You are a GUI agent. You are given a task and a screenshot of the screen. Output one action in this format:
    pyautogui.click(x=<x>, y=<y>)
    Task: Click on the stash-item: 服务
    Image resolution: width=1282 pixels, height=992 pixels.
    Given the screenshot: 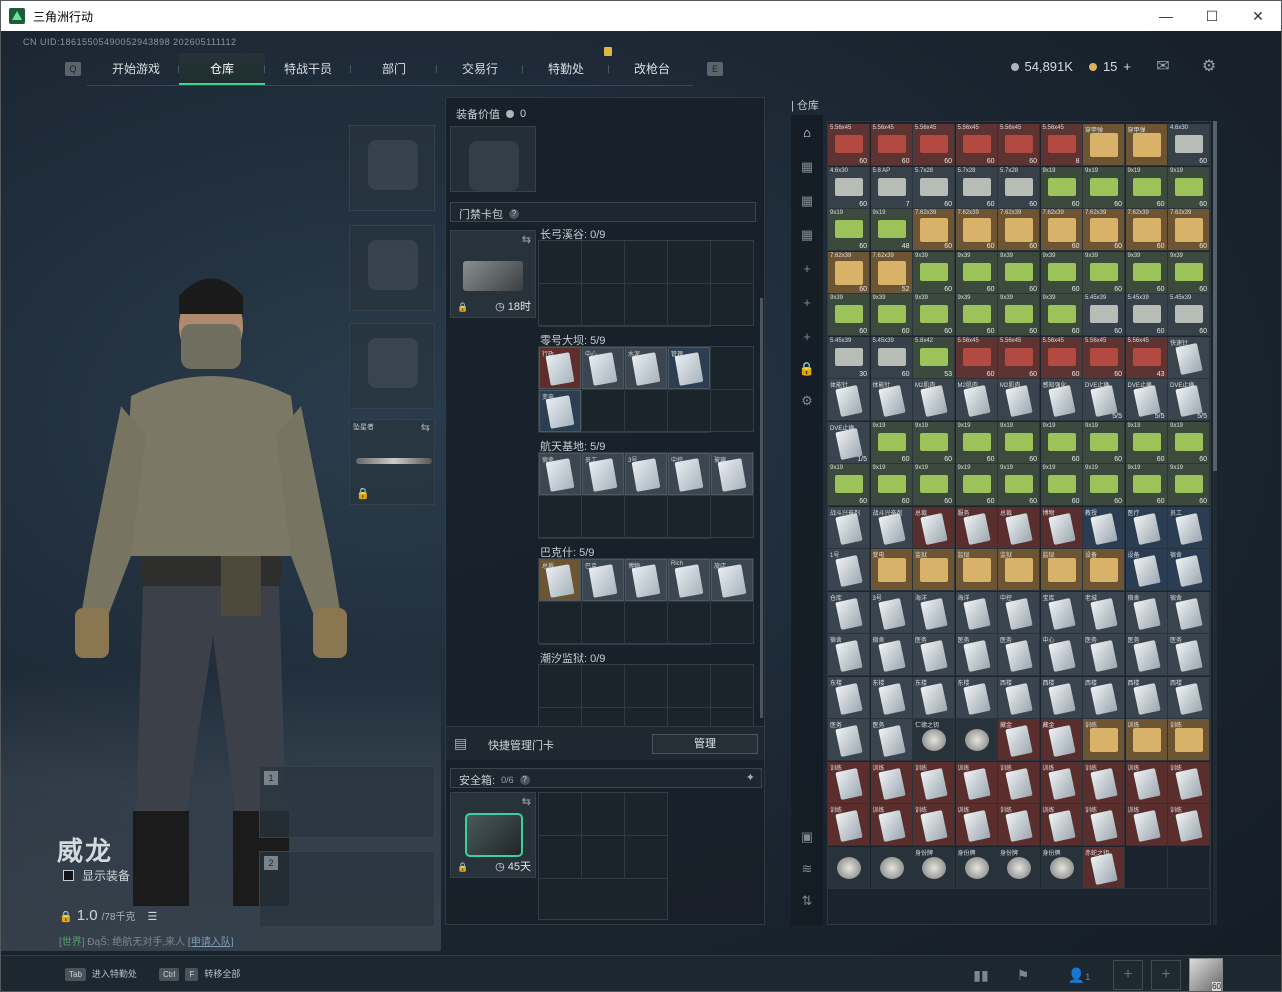 What is the action you would take?
    pyautogui.click(x=976, y=527)
    